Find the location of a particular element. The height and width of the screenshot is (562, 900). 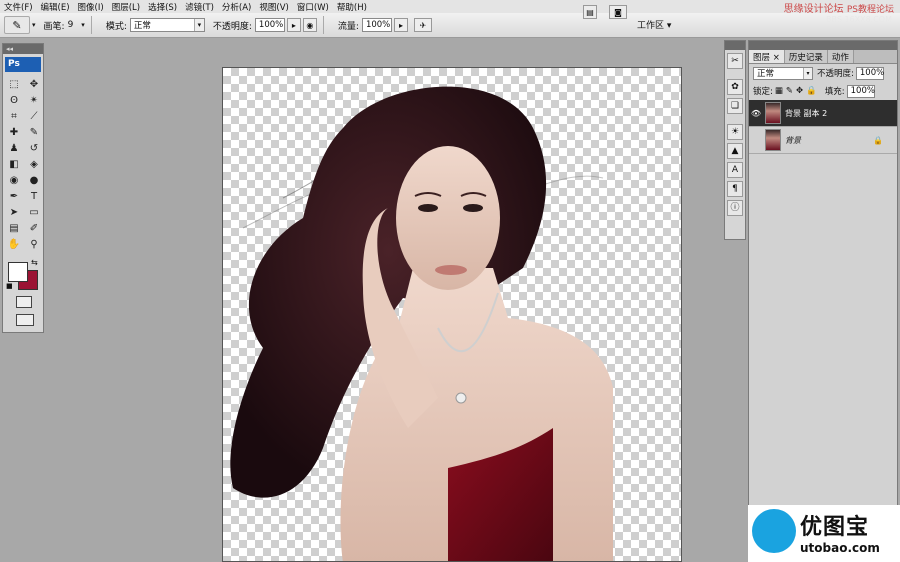

history-brush-tool-icon: ↺ is located at coordinates (34, 148).